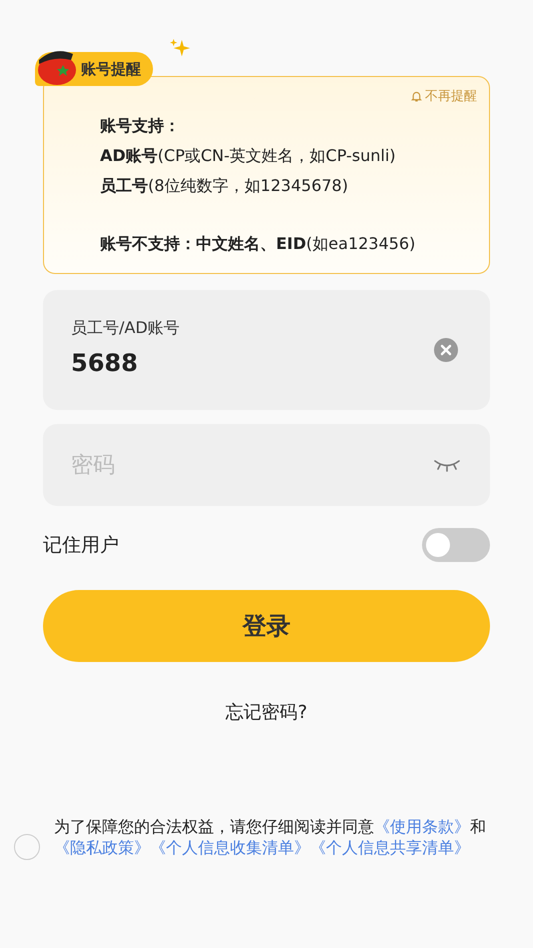 The height and width of the screenshot is (948, 533). I want to click on policy-link: 《隐私政策》, so click(102, 847).